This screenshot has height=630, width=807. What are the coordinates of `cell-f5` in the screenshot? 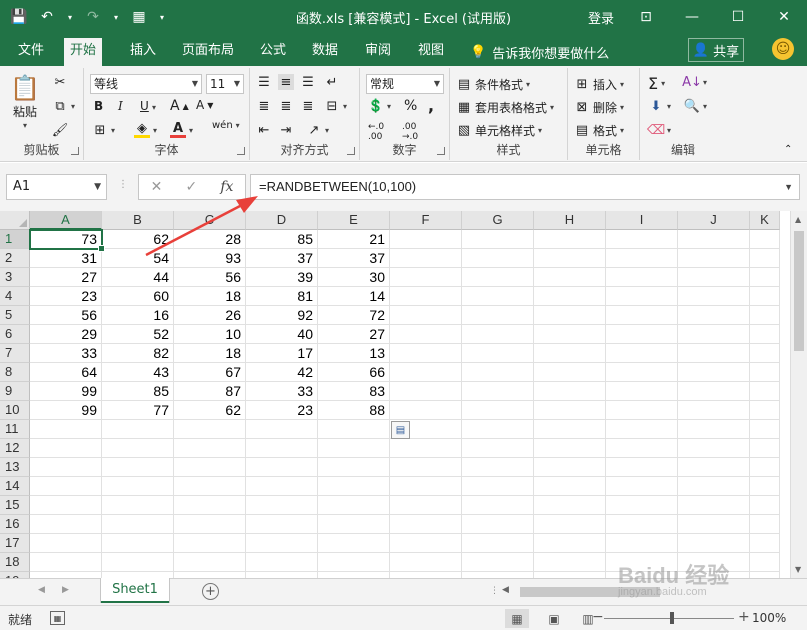 It's located at (426, 315).